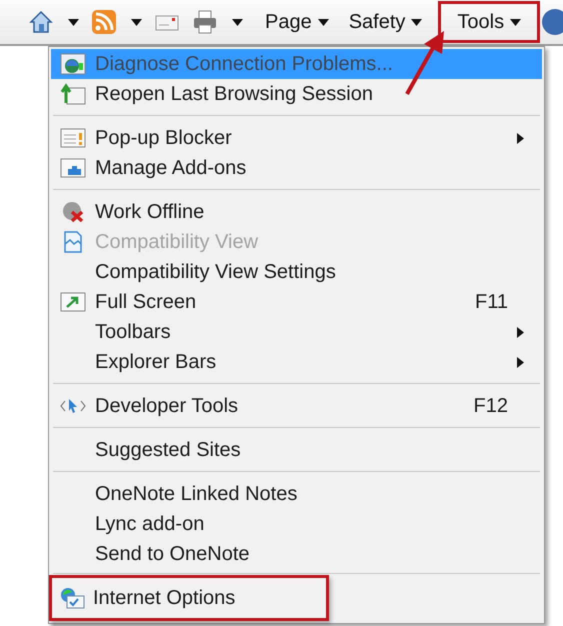 The height and width of the screenshot is (626, 563). Describe the element at coordinates (215, 272) in the screenshot. I see `menu-item-label: Compatibility View Settings` at that location.